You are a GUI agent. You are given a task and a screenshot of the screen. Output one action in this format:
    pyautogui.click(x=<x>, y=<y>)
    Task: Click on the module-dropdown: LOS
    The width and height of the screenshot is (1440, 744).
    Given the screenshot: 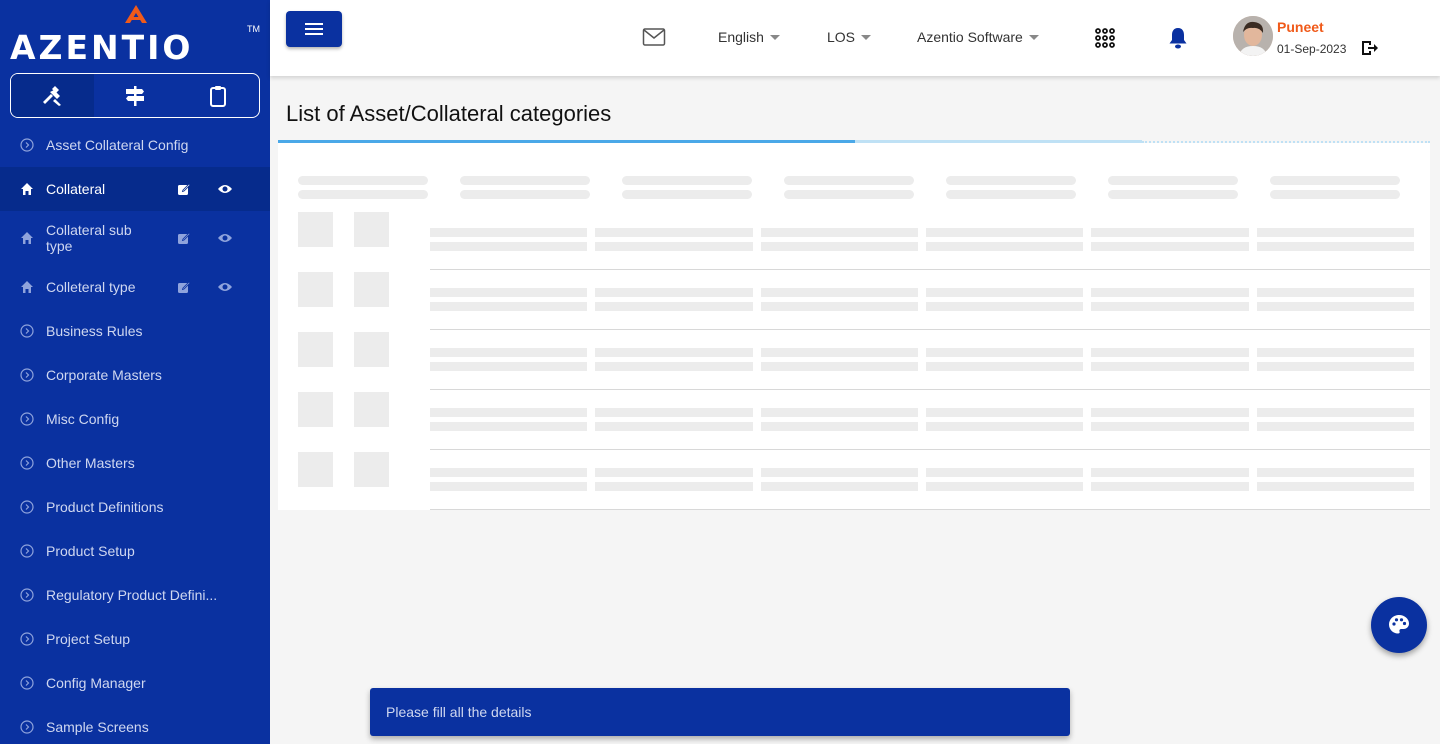 What is the action you would take?
    pyautogui.click(x=849, y=37)
    